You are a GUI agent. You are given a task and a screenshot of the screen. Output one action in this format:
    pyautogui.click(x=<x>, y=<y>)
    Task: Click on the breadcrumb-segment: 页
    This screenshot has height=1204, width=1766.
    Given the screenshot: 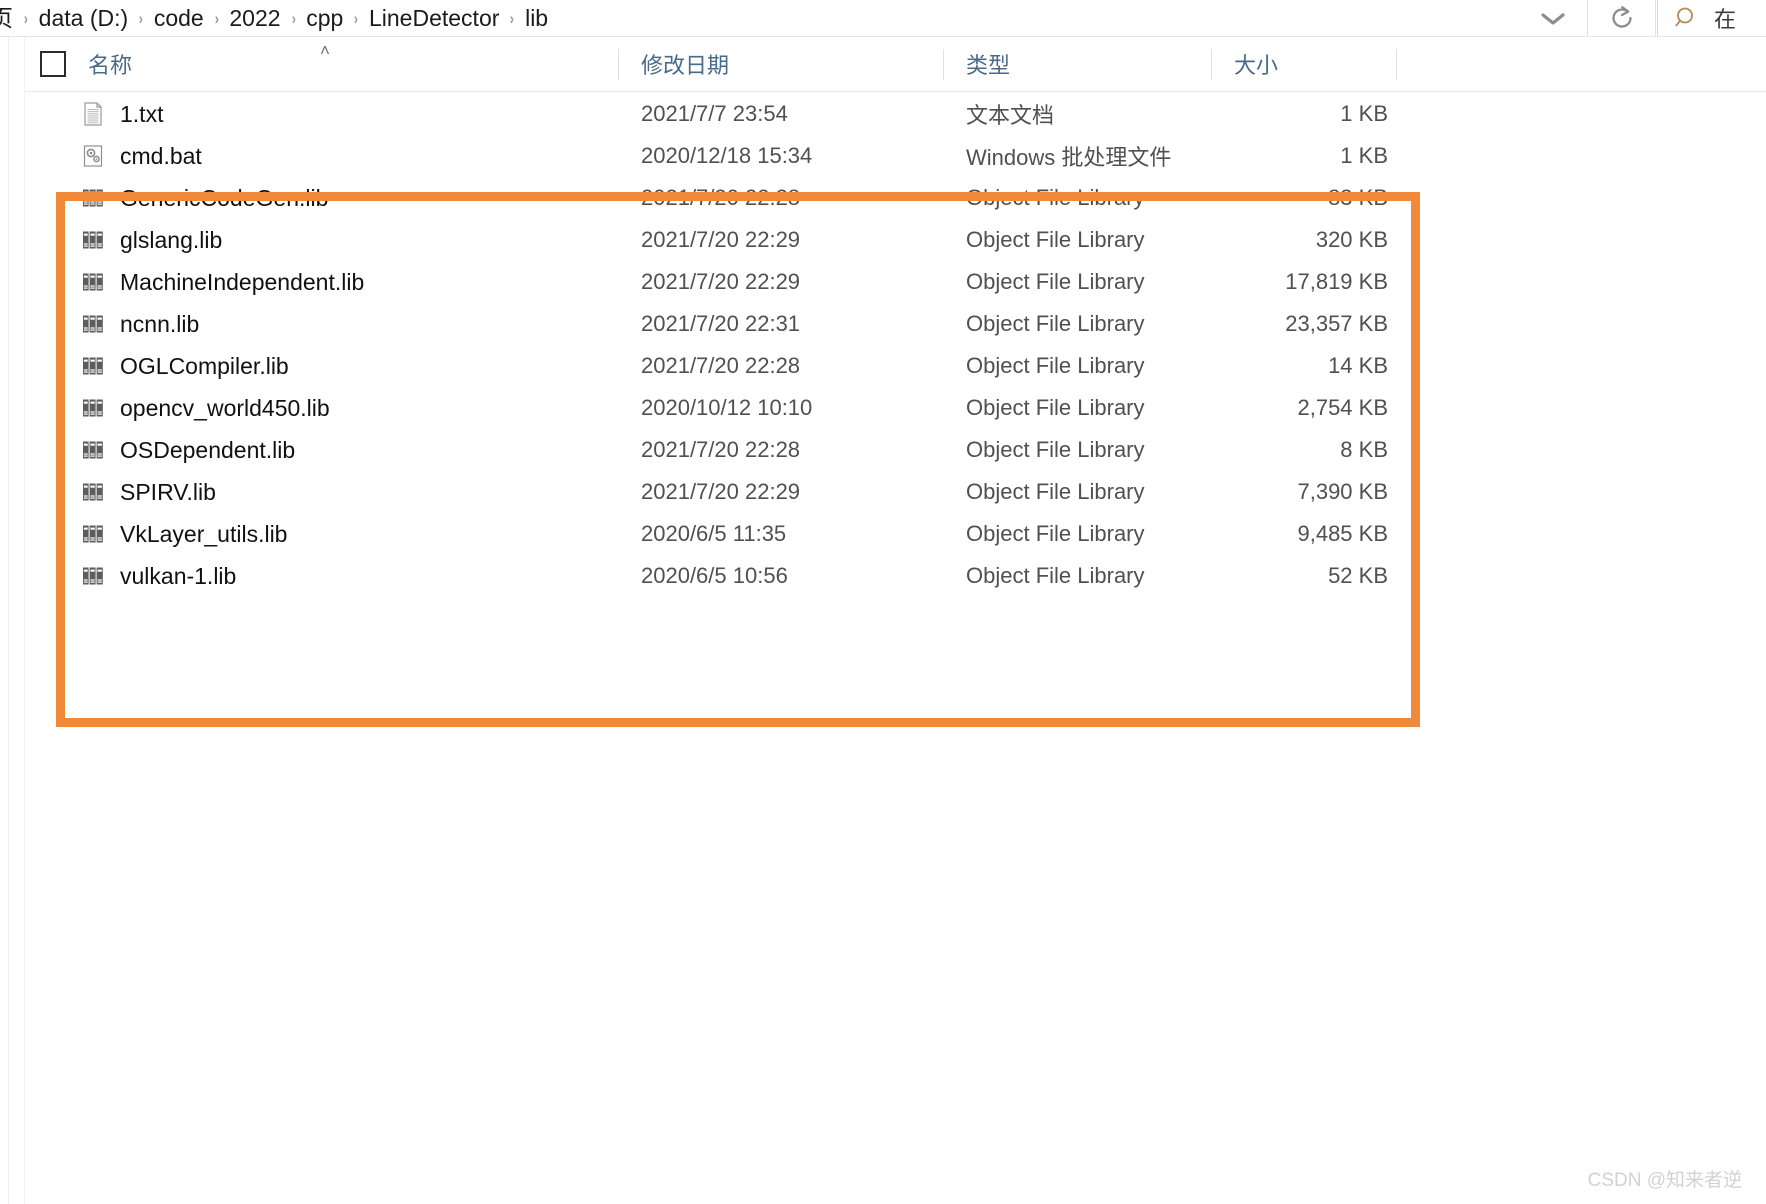 What is the action you would take?
    pyautogui.click(x=7, y=18)
    